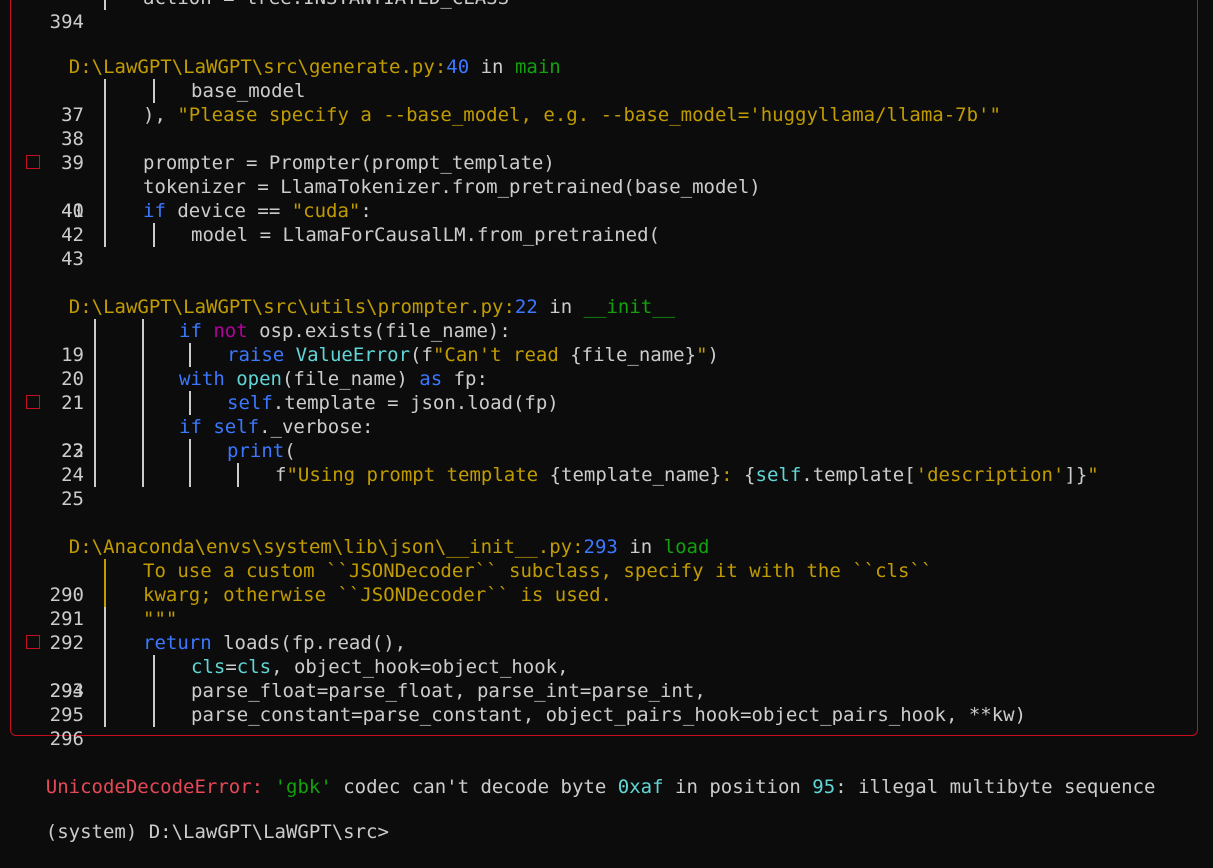 This screenshot has width=1213, height=868. Describe the element at coordinates (458, 67) in the screenshot. I see `frame-line-number: 40` at that location.